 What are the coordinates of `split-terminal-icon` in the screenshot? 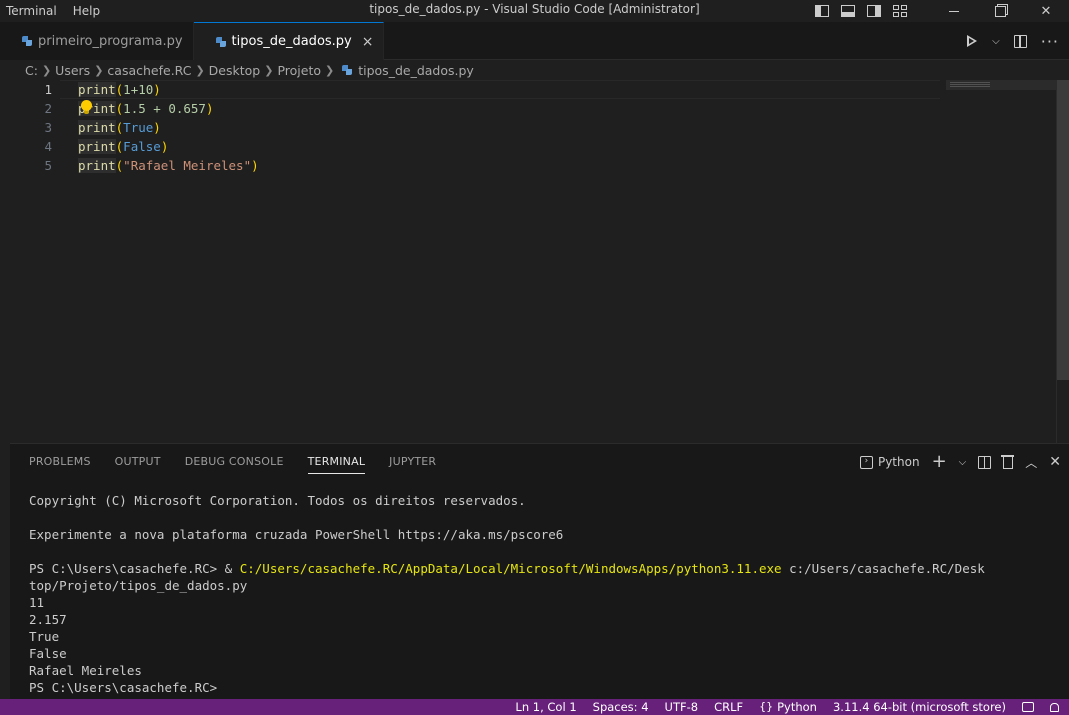 It's located at (985, 462).